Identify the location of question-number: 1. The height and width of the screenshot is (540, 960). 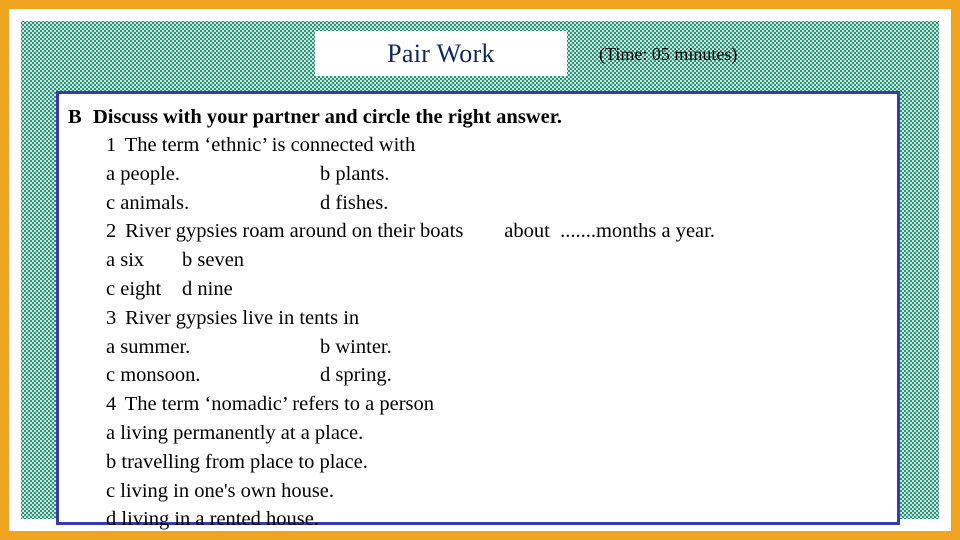
(111, 145).